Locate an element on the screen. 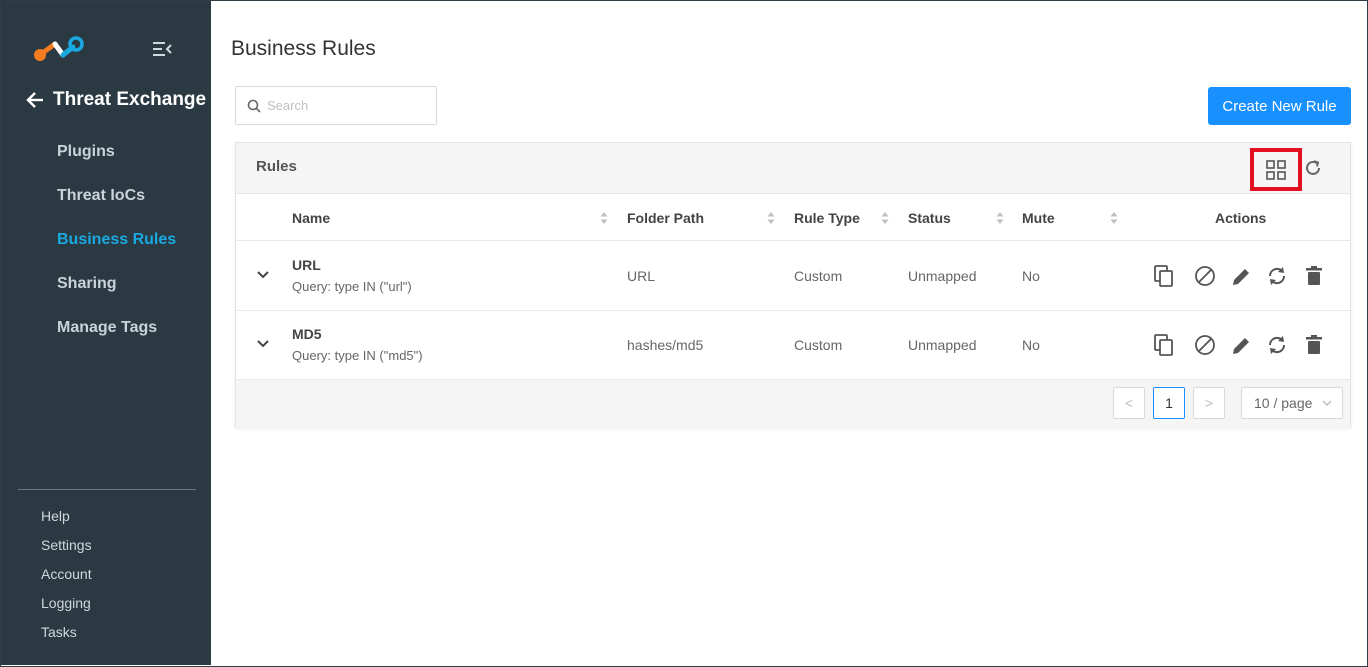  rule-query: Query: type IN ("md5") is located at coordinates (357, 355).